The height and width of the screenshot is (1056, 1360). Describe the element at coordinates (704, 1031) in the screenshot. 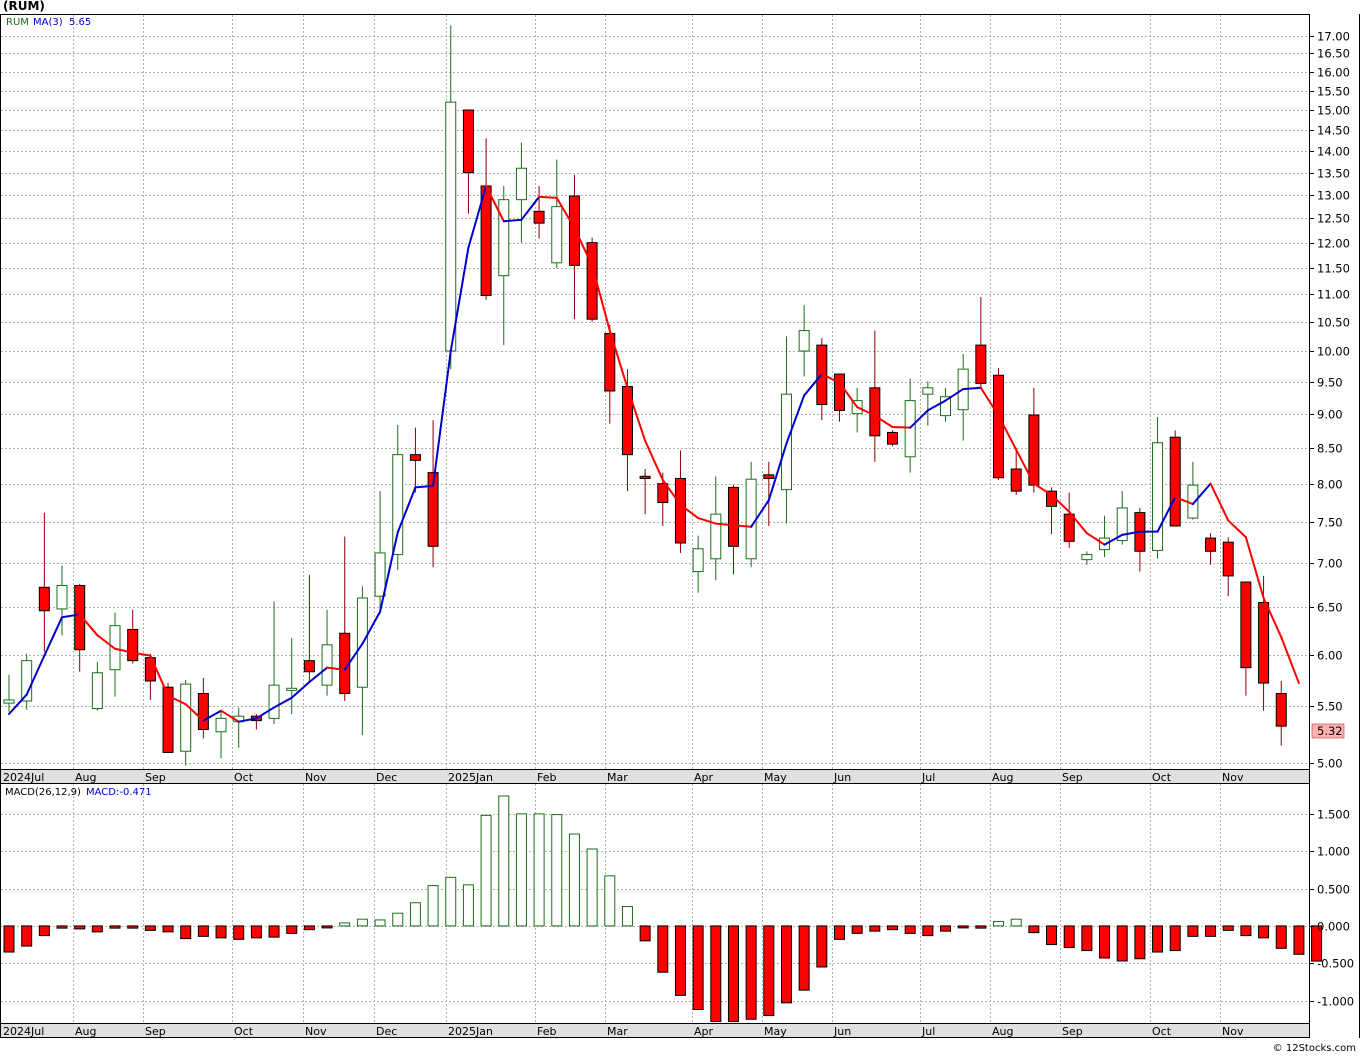

I see `macd-x-tick-label: Apr` at that location.